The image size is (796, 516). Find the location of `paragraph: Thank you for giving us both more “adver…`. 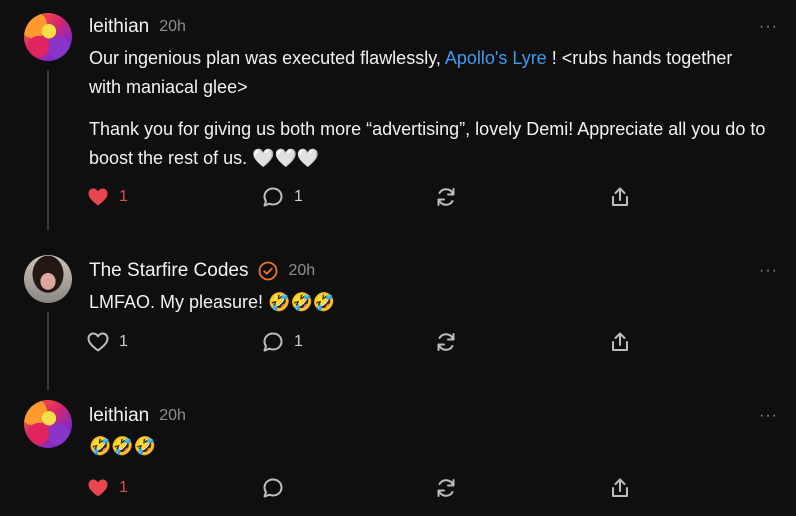

paragraph: Thank you for giving us both more “adver… is located at coordinates (429, 144).